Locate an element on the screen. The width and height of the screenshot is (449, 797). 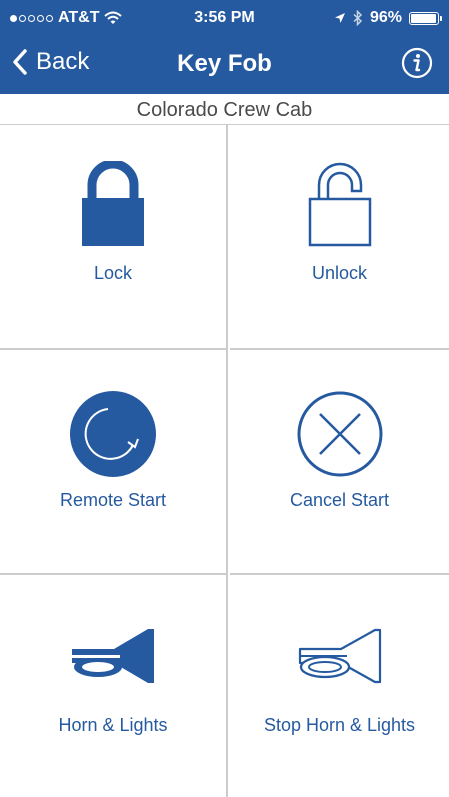
horn-lights-label: Horn & Lights is located at coordinates (113, 725).